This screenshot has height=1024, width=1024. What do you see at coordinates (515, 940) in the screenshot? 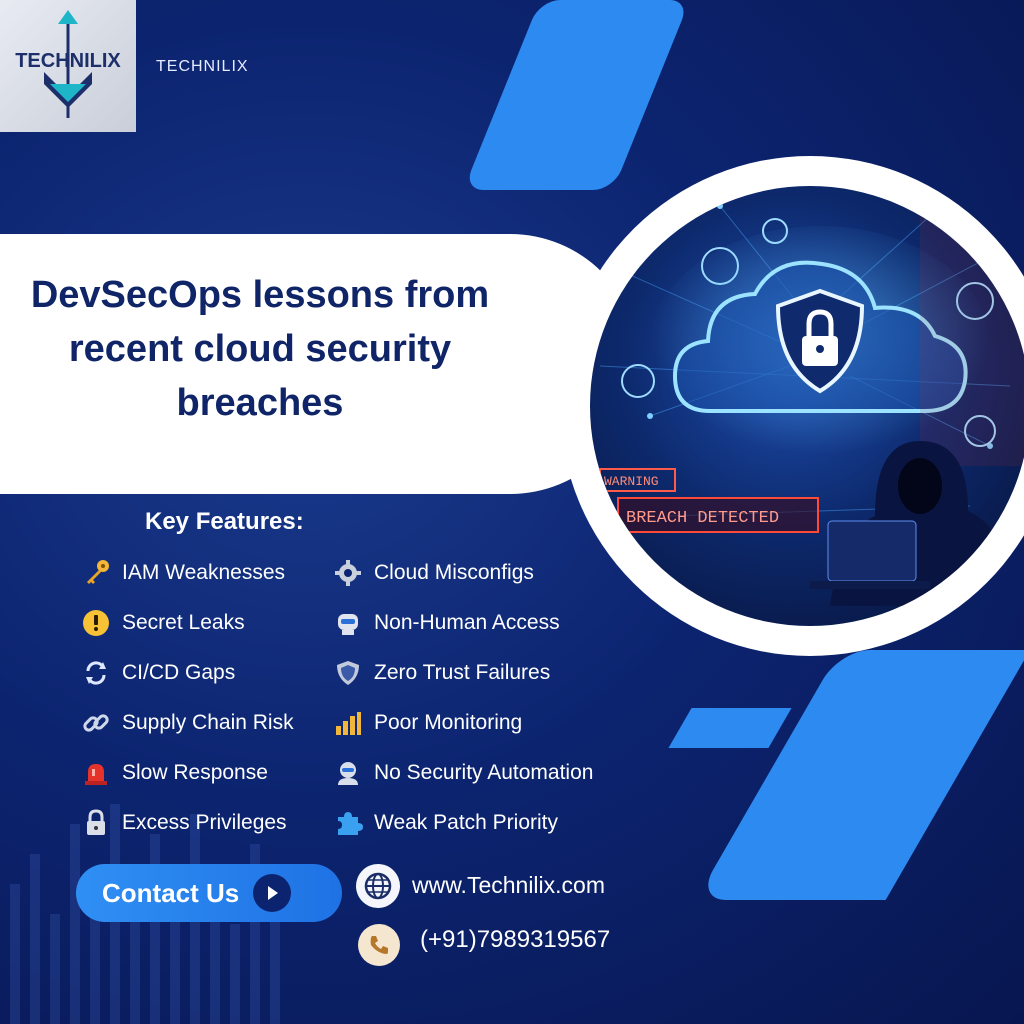
I see `phone-number: (+91)7989319567` at bounding box center [515, 940].